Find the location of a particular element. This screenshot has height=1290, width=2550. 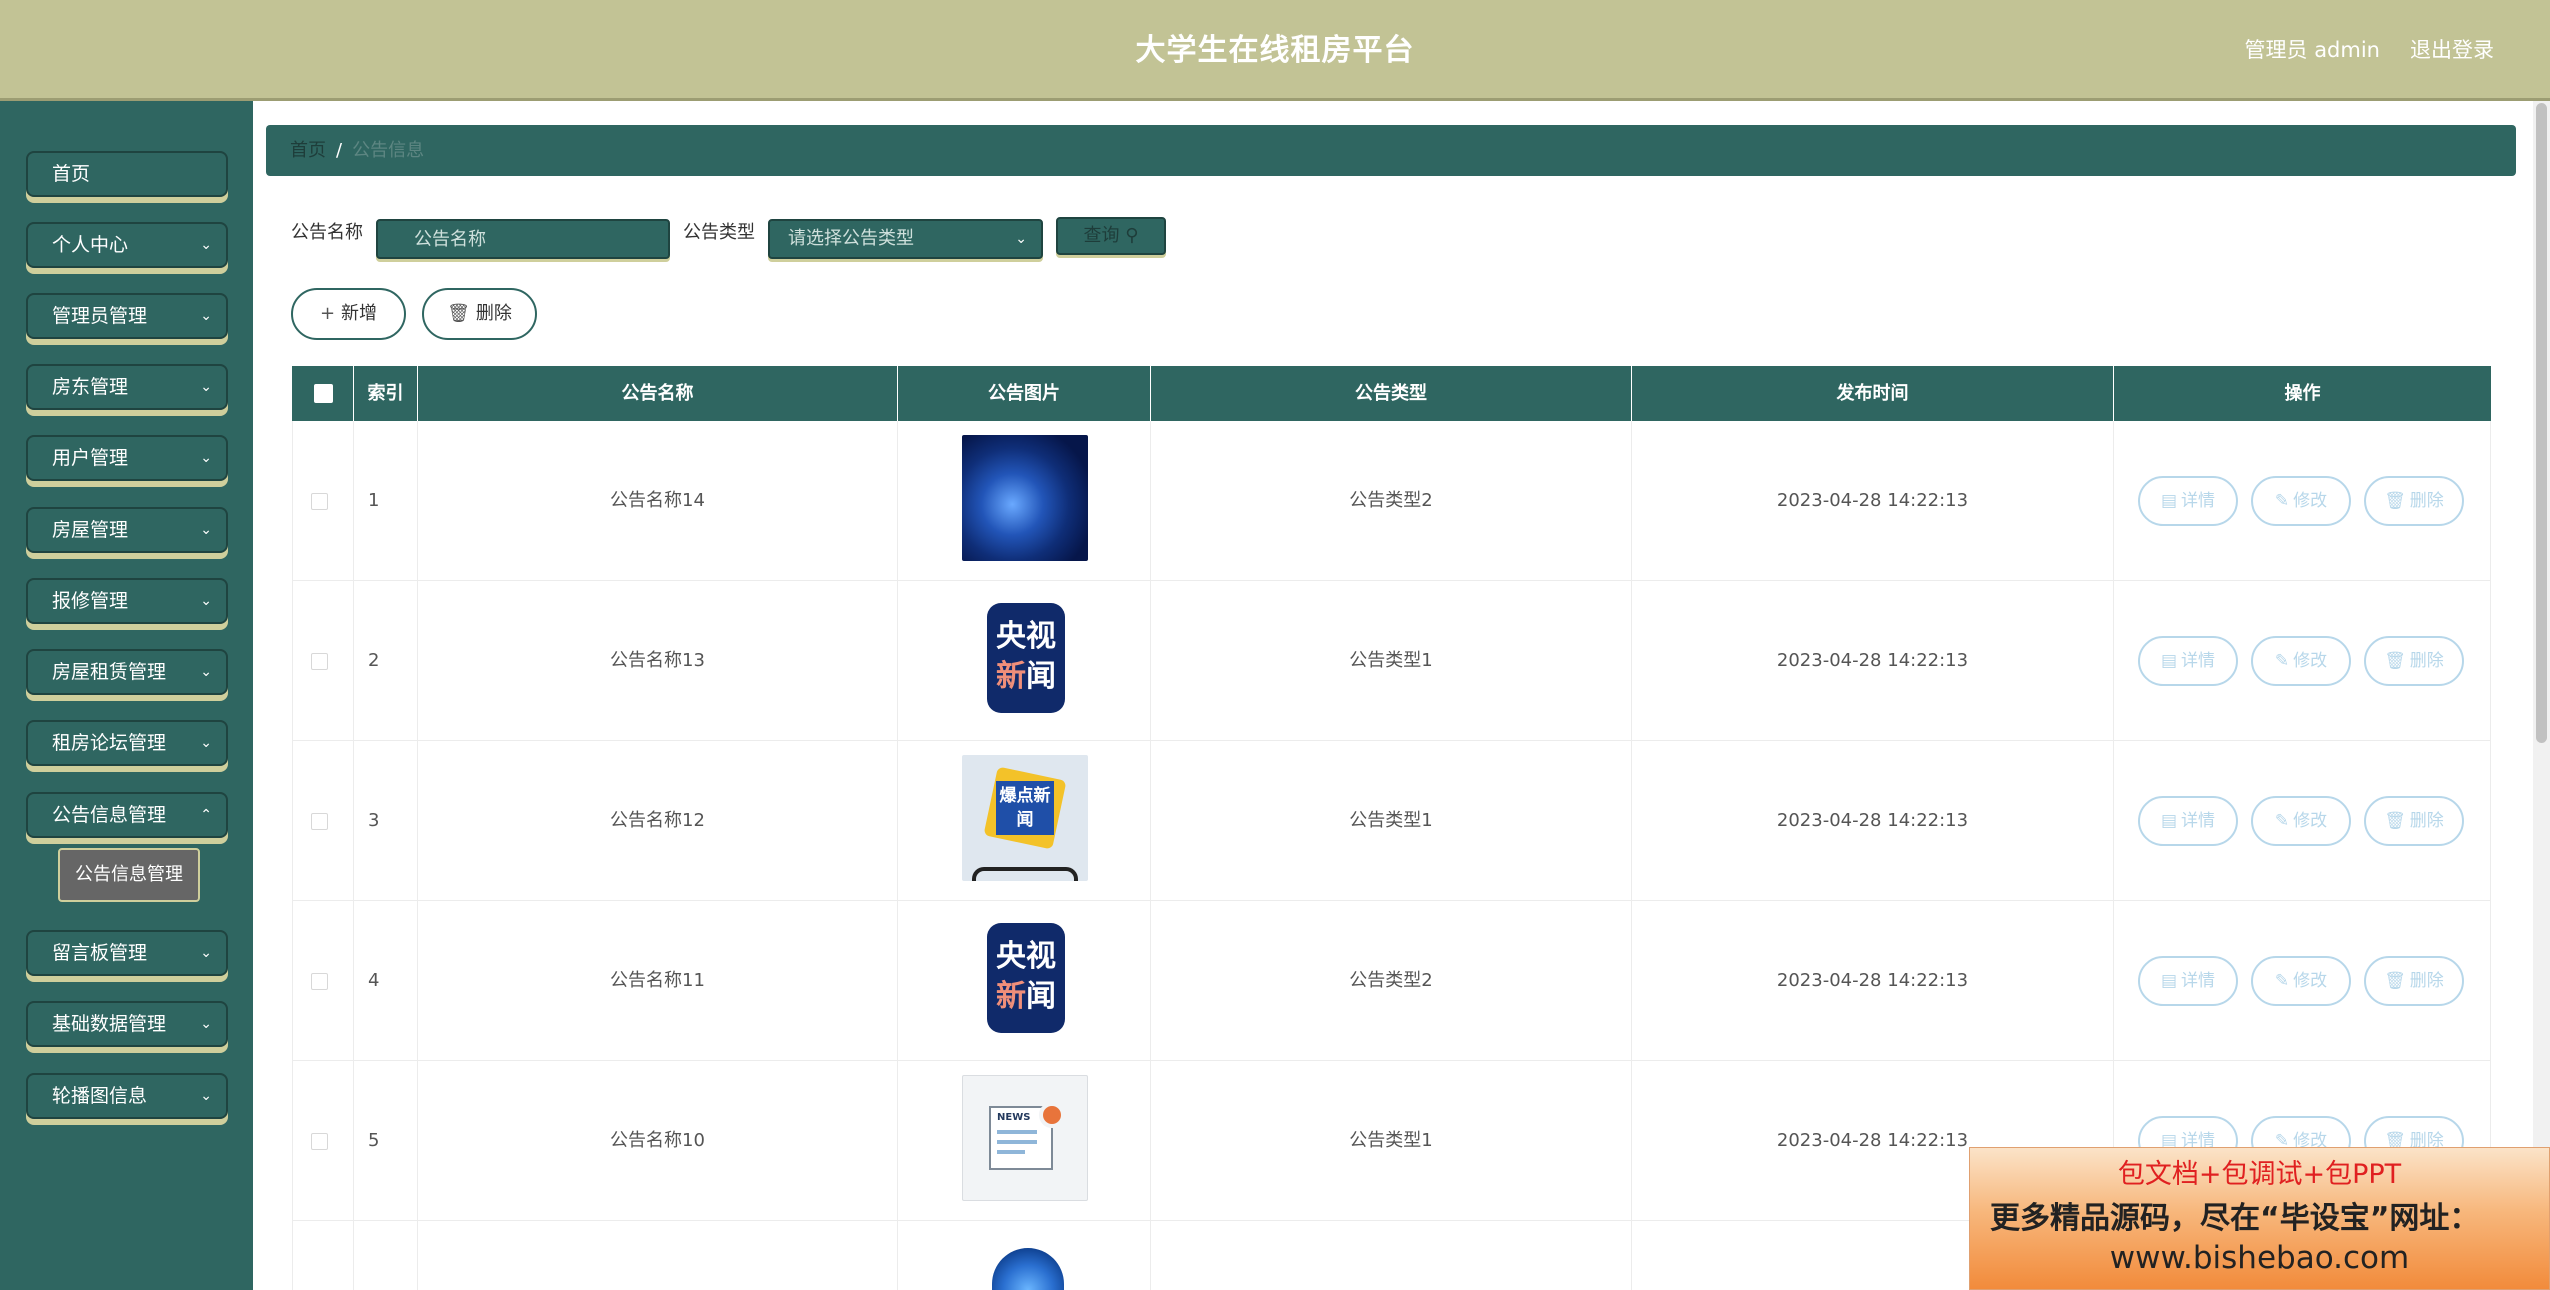

document-icon: ▤ is located at coordinates (2169, 981).